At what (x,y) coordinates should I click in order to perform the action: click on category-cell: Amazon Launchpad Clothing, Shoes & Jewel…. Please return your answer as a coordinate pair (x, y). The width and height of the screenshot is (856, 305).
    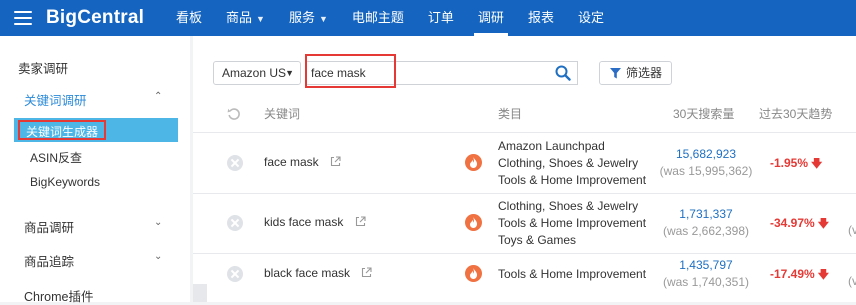
    Looking at the image, I should click on (572, 163).